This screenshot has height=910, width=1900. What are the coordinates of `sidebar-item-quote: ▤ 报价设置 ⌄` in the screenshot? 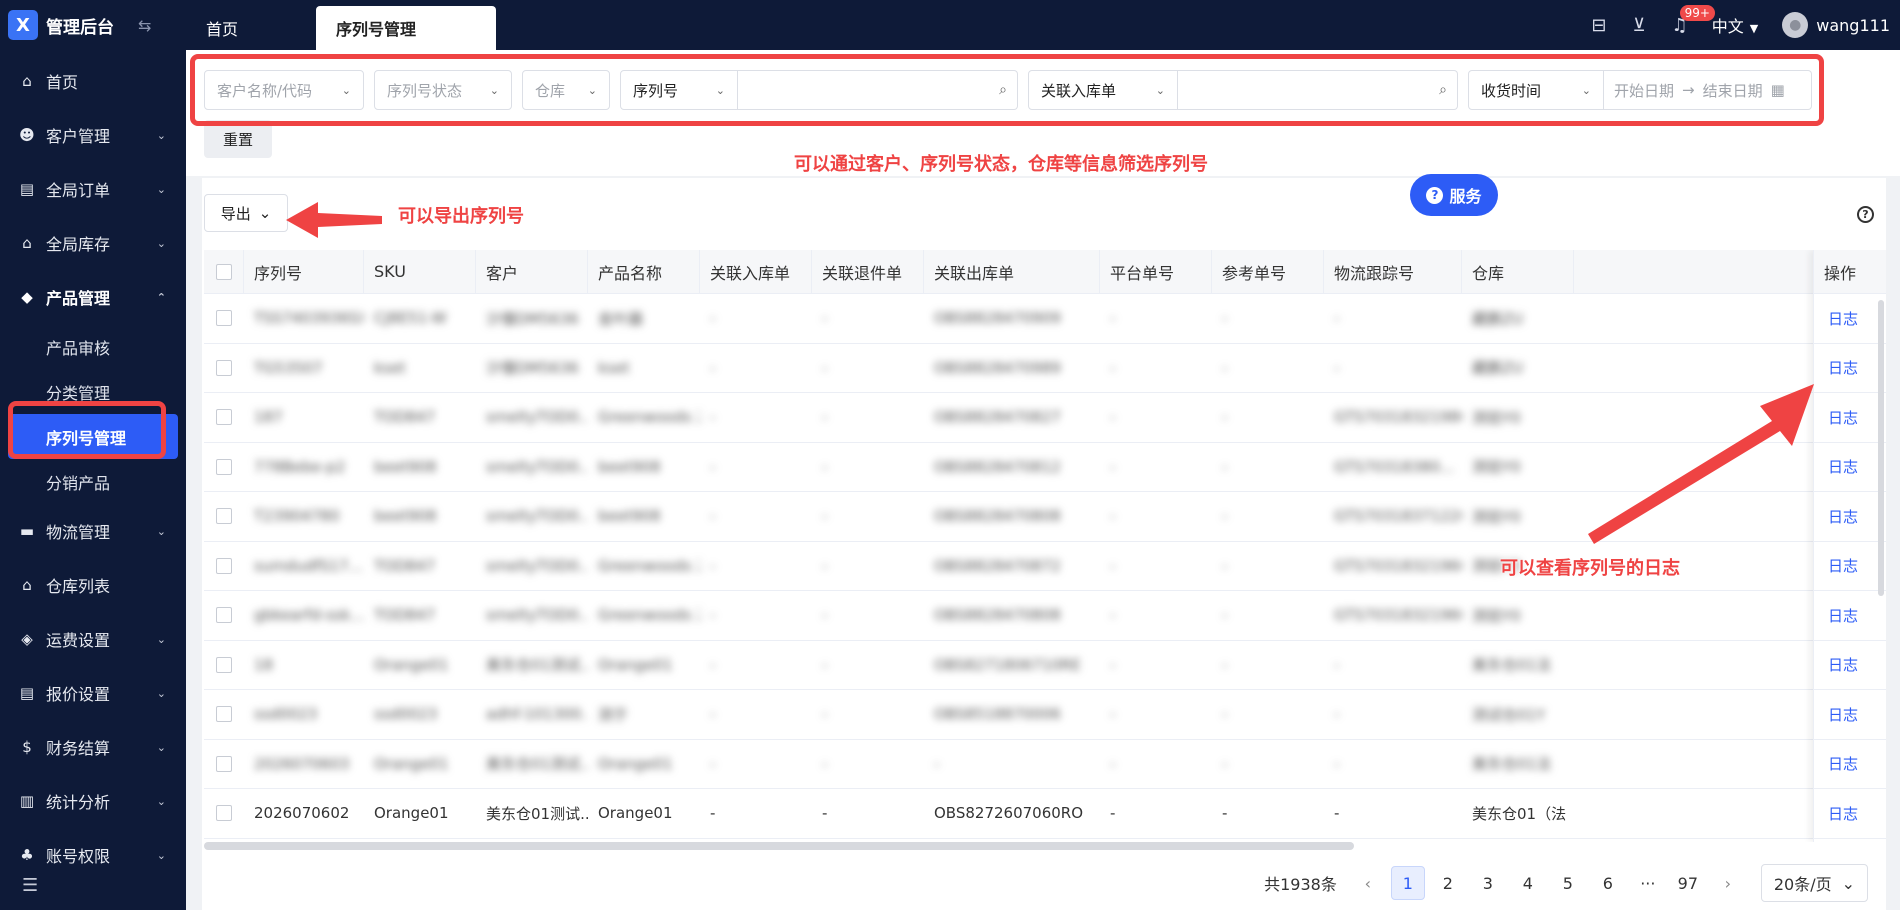 It's located at (93, 693).